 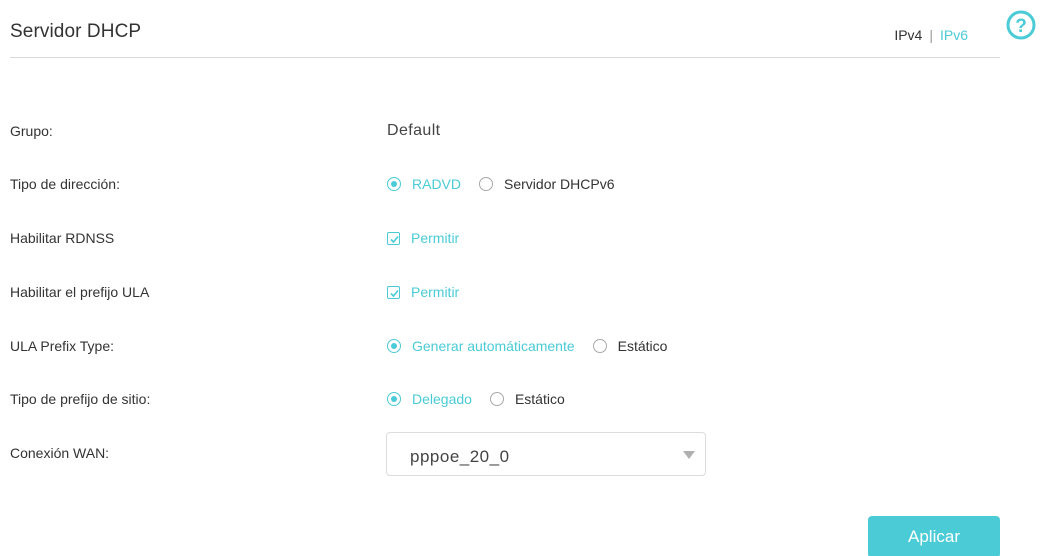 What do you see at coordinates (505, 57) in the screenshot?
I see `header-divider` at bounding box center [505, 57].